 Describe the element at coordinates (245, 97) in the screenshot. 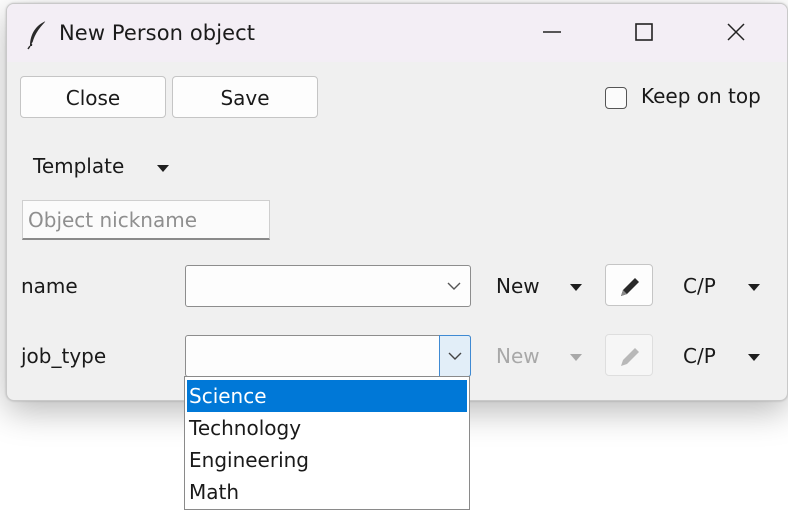

I see `save-button: Save` at that location.